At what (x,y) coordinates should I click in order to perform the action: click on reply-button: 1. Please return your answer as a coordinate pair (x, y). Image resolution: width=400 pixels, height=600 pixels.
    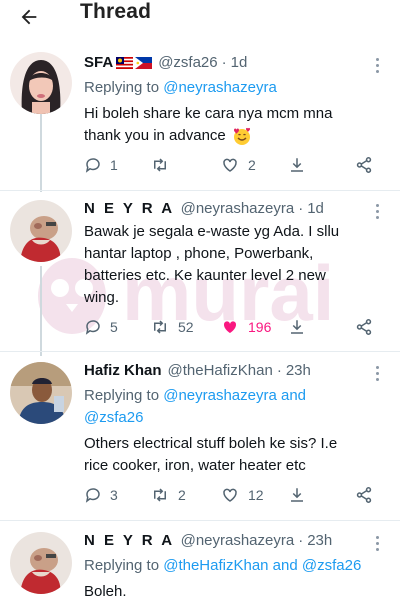
    Looking at the image, I should click on (101, 165).